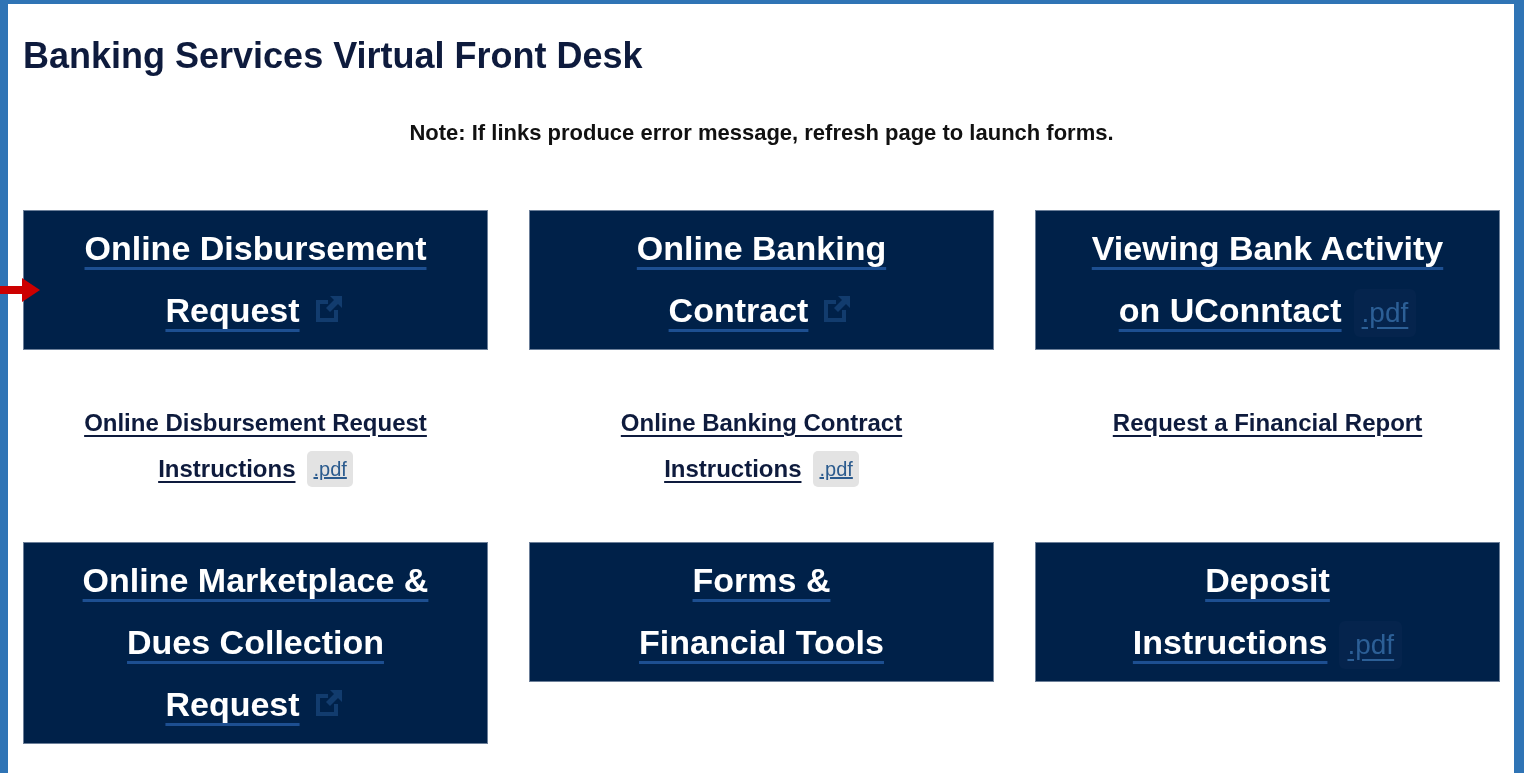  Describe the element at coordinates (761, 612) in the screenshot. I see `tile-link: Forms & Financial Tools` at that location.